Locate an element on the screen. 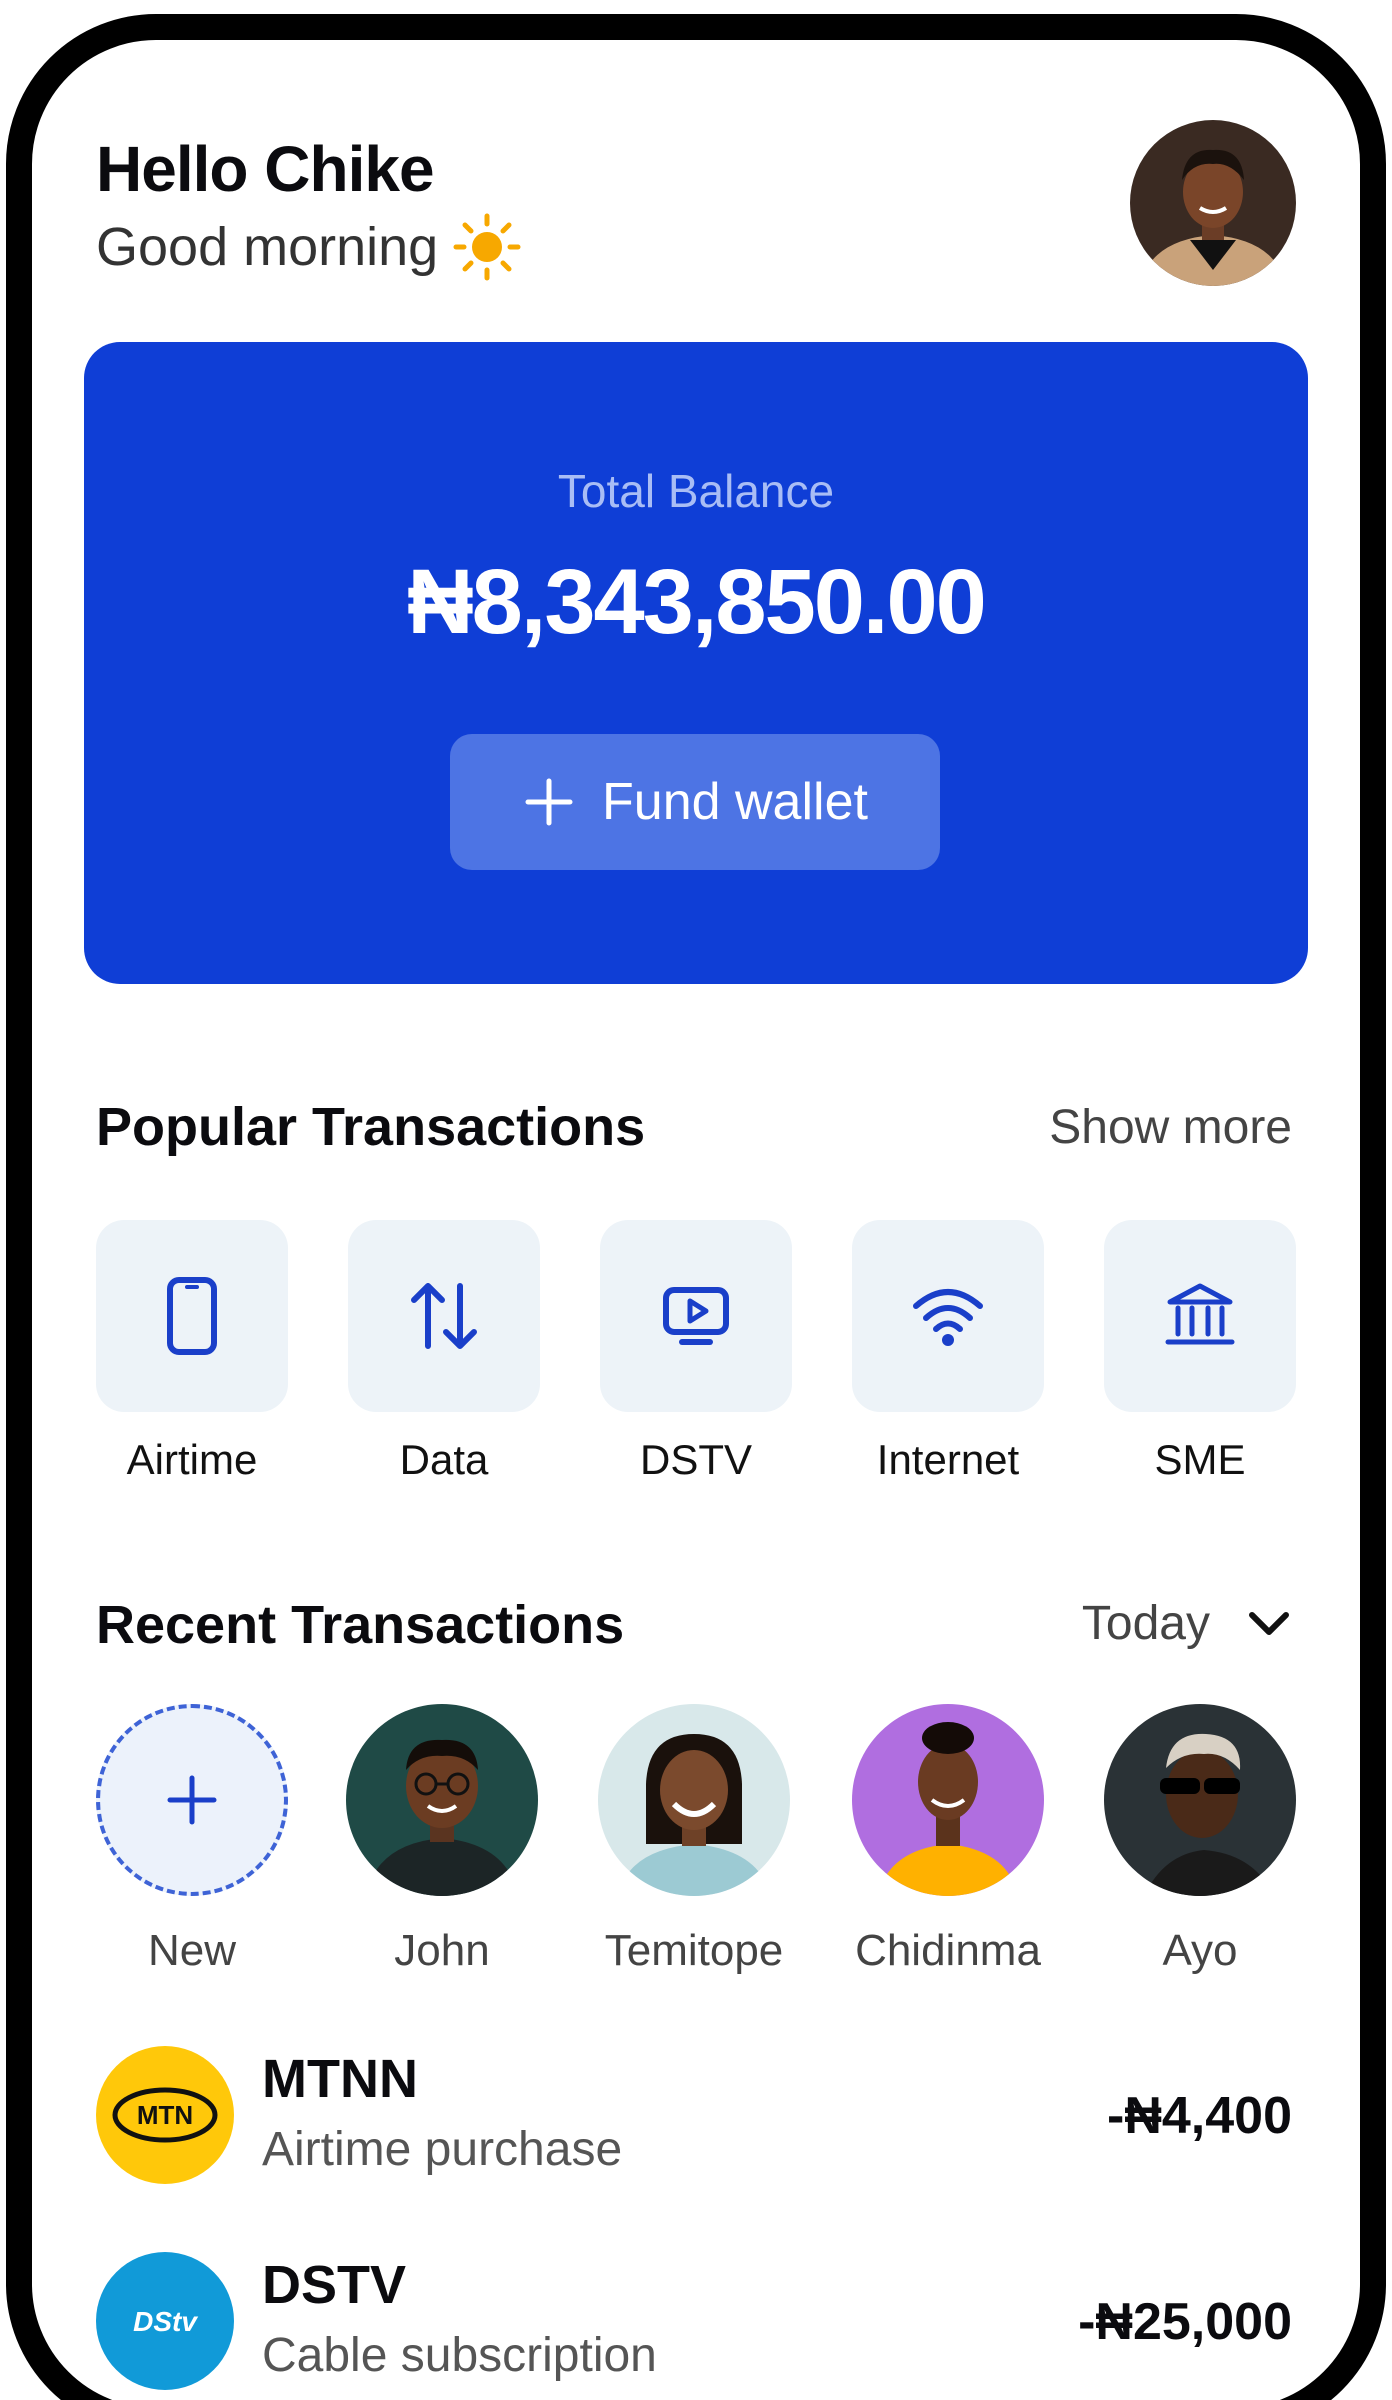 The width and height of the screenshot is (1392, 2400). date-filter-dropdown: Today is located at coordinates (1187, 1623).